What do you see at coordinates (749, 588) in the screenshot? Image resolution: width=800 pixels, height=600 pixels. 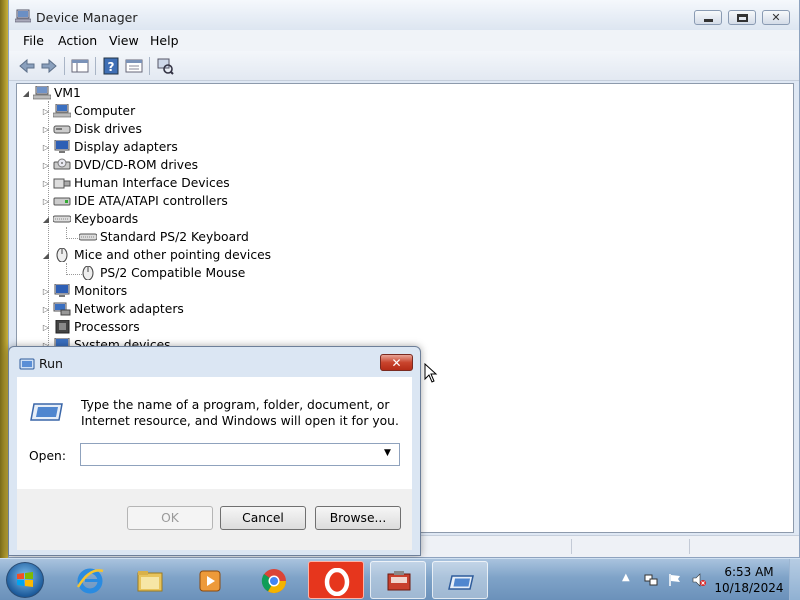 I see `clock-date: 10/18/2024` at bounding box center [749, 588].